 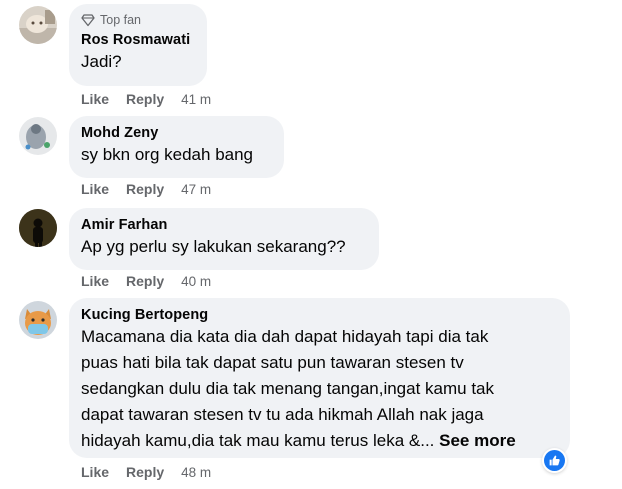 What do you see at coordinates (196, 281) in the screenshot?
I see `timestamp: 40 m` at bounding box center [196, 281].